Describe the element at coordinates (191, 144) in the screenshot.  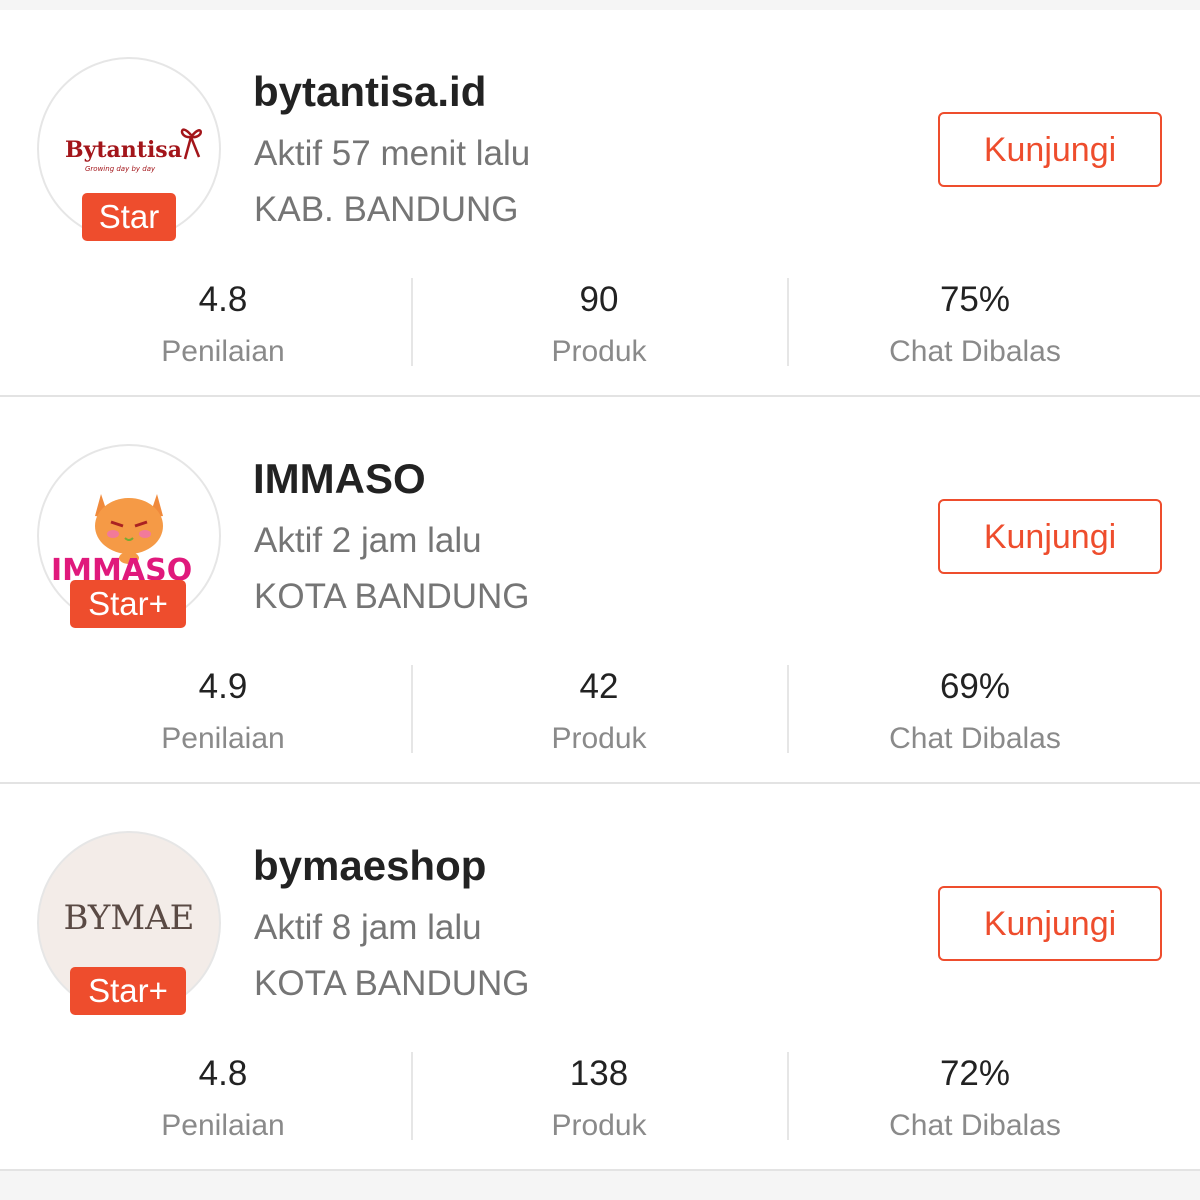
I see `ribbon-icon` at that location.